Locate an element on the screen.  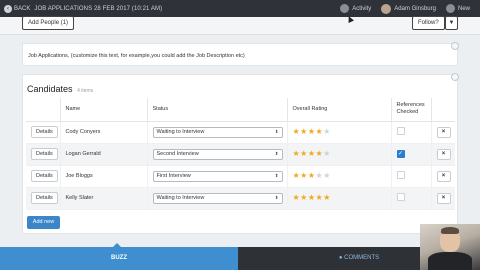
candidate-name: Joe Bloggs is located at coordinates (104, 176).